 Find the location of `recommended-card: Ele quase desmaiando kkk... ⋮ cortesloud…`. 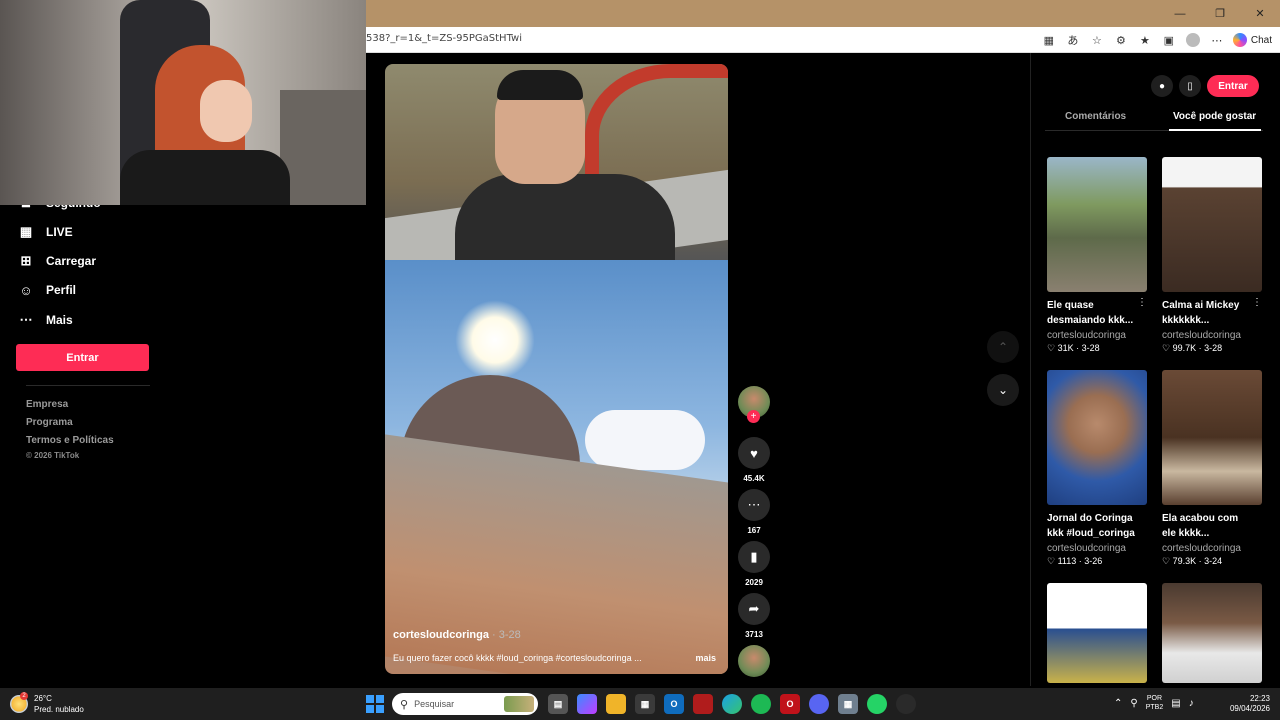

recommended-card: Ele quase desmaiando kkk... ⋮ cortesloud… is located at coordinates (1097, 255).